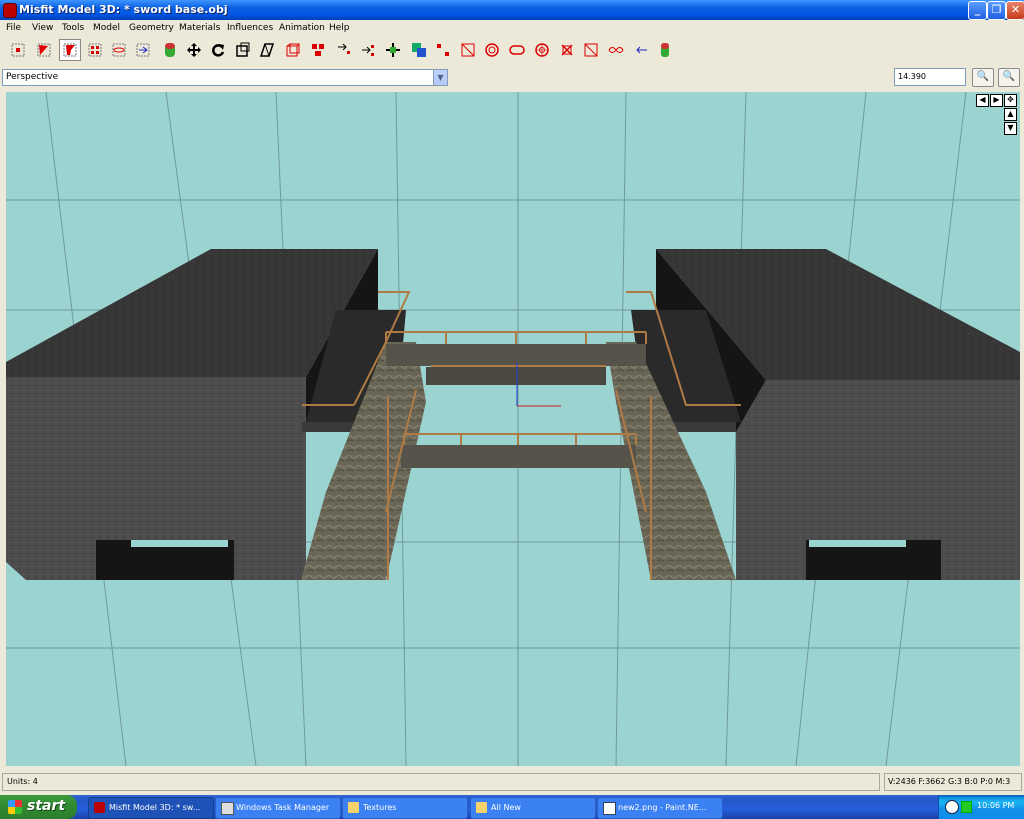 Image resolution: width=1024 pixels, height=819 pixels. Describe the element at coordinates (440, 77) in the screenshot. I see `chevron-down-icon: ▼` at that location.